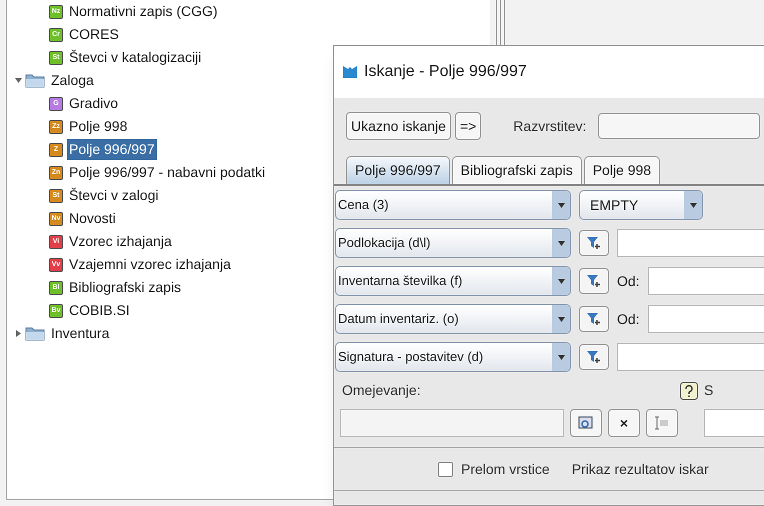 Image resolution: width=764 pixels, height=506 pixels. What do you see at coordinates (453, 205) in the screenshot?
I see `field-dropdown: Cena (3)` at bounding box center [453, 205].